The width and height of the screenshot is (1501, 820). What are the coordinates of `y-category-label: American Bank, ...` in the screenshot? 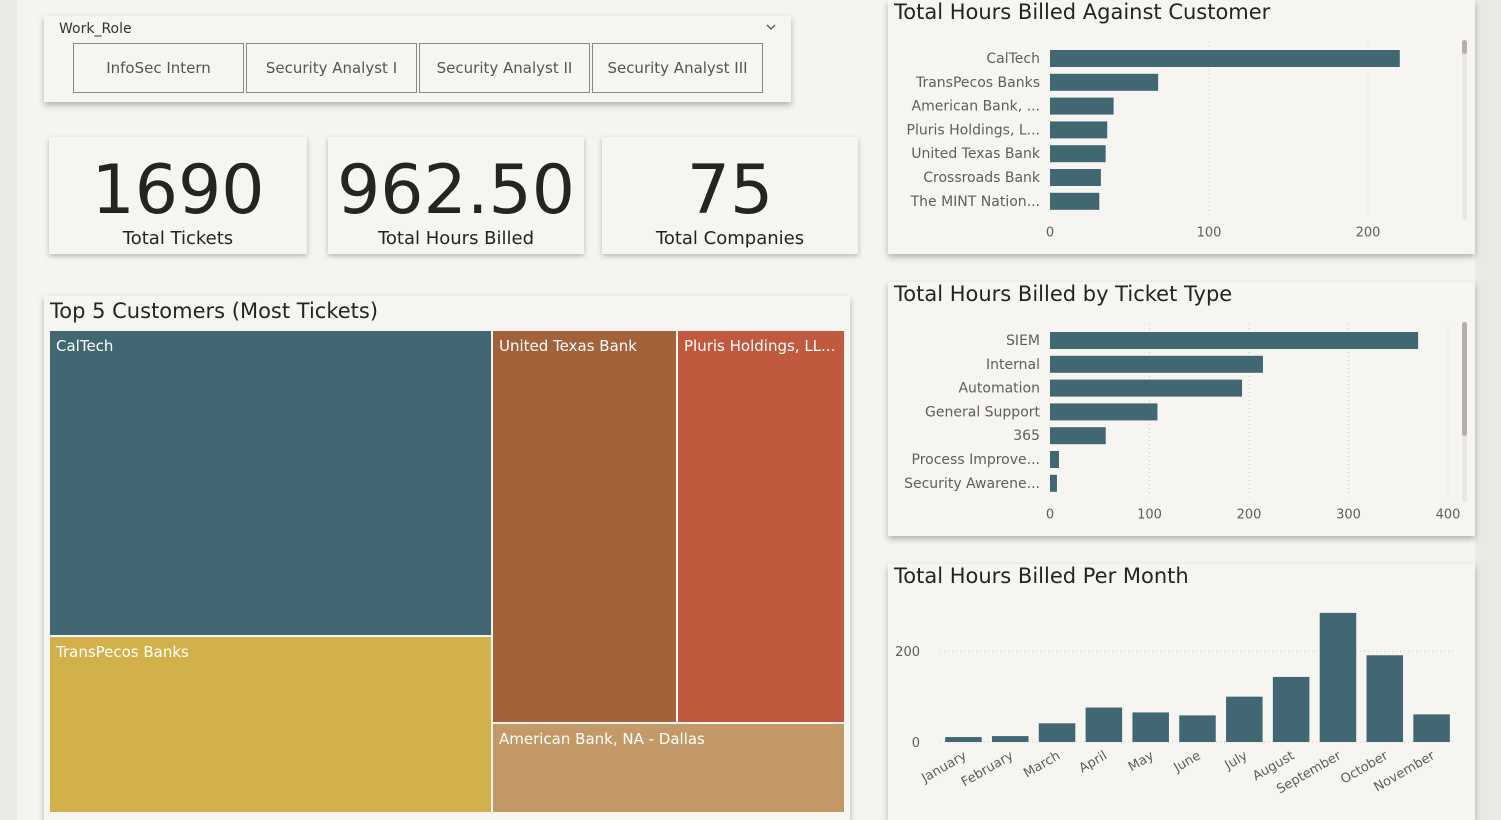 It's located at (976, 107).